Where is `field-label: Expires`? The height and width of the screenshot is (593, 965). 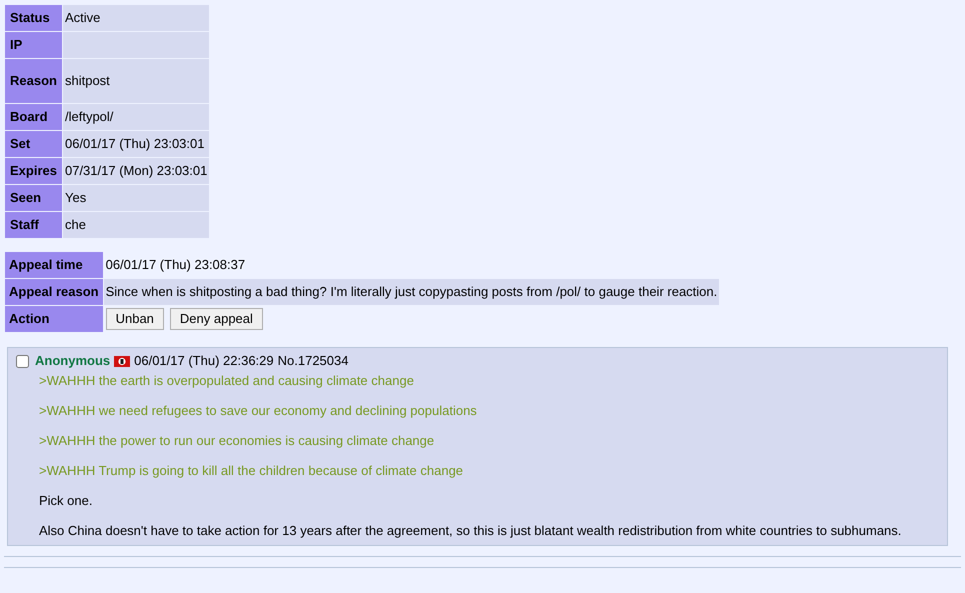
field-label: Expires is located at coordinates (33, 171).